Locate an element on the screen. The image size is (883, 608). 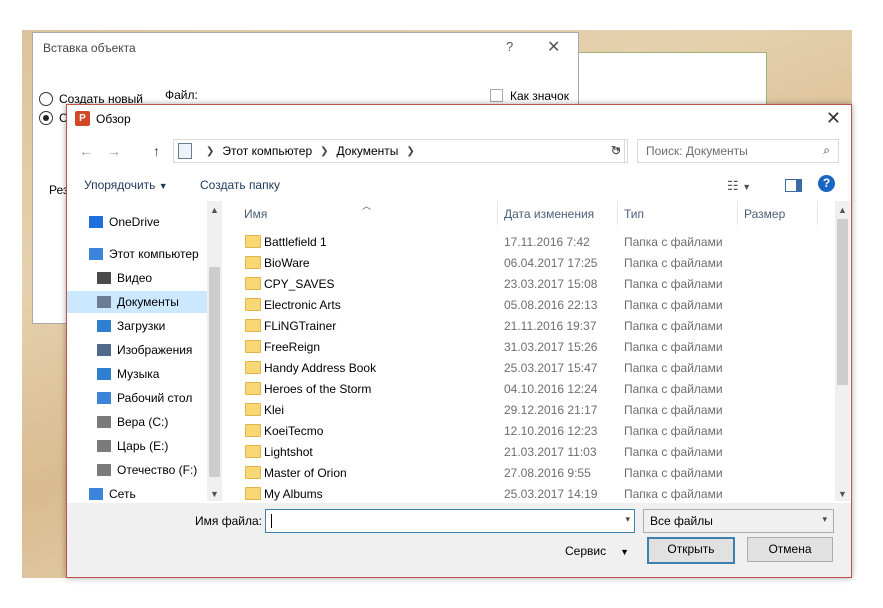
sidebar-item-label: Царь (E:) is located at coordinates (143, 446).